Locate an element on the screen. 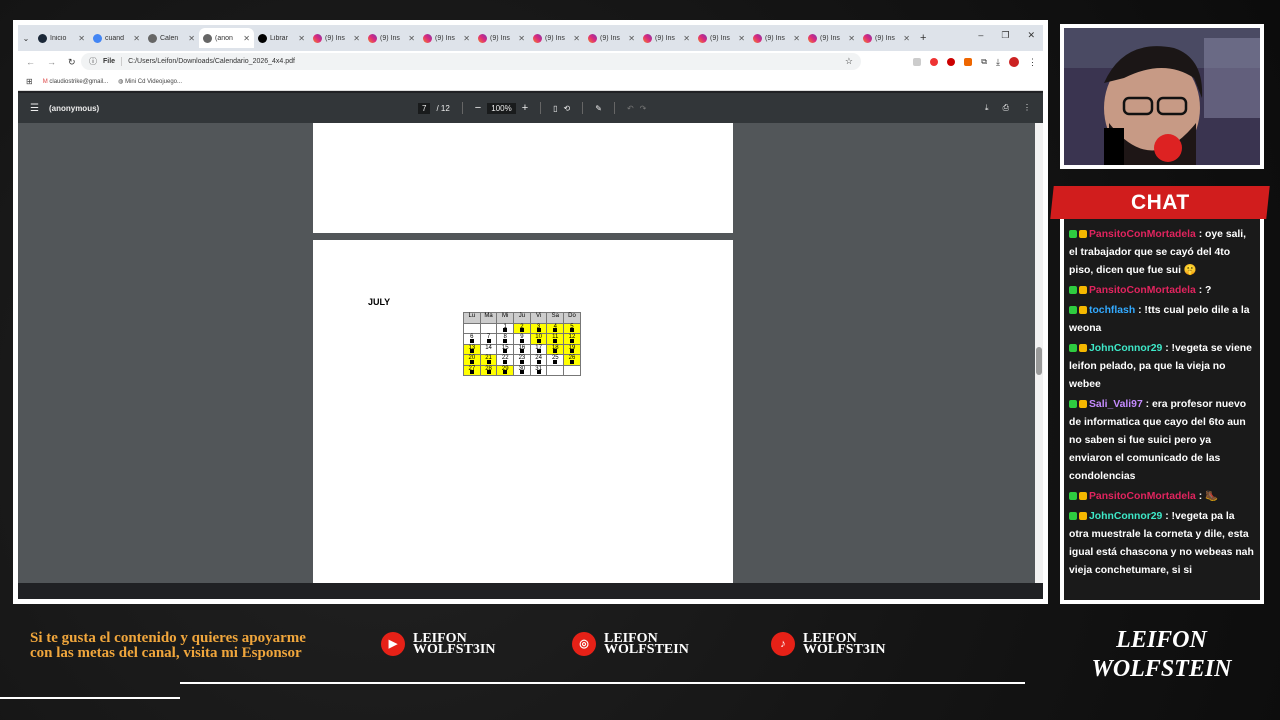 The width and height of the screenshot is (1280, 720). puzzle-icon: ⧉ is located at coordinates (984, 62).